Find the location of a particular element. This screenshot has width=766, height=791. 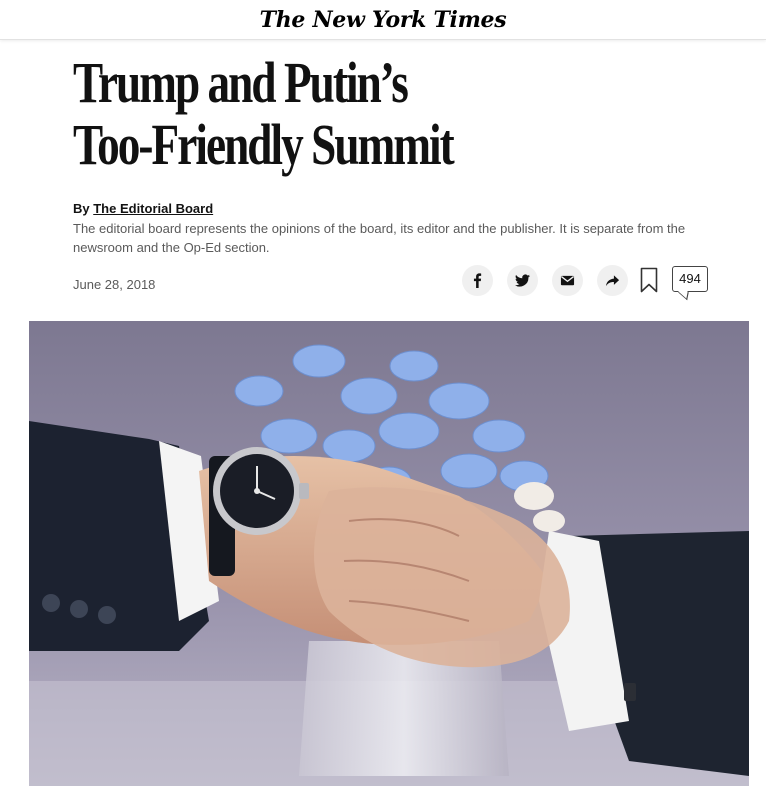

byline-prefix: By is located at coordinates (83, 208).